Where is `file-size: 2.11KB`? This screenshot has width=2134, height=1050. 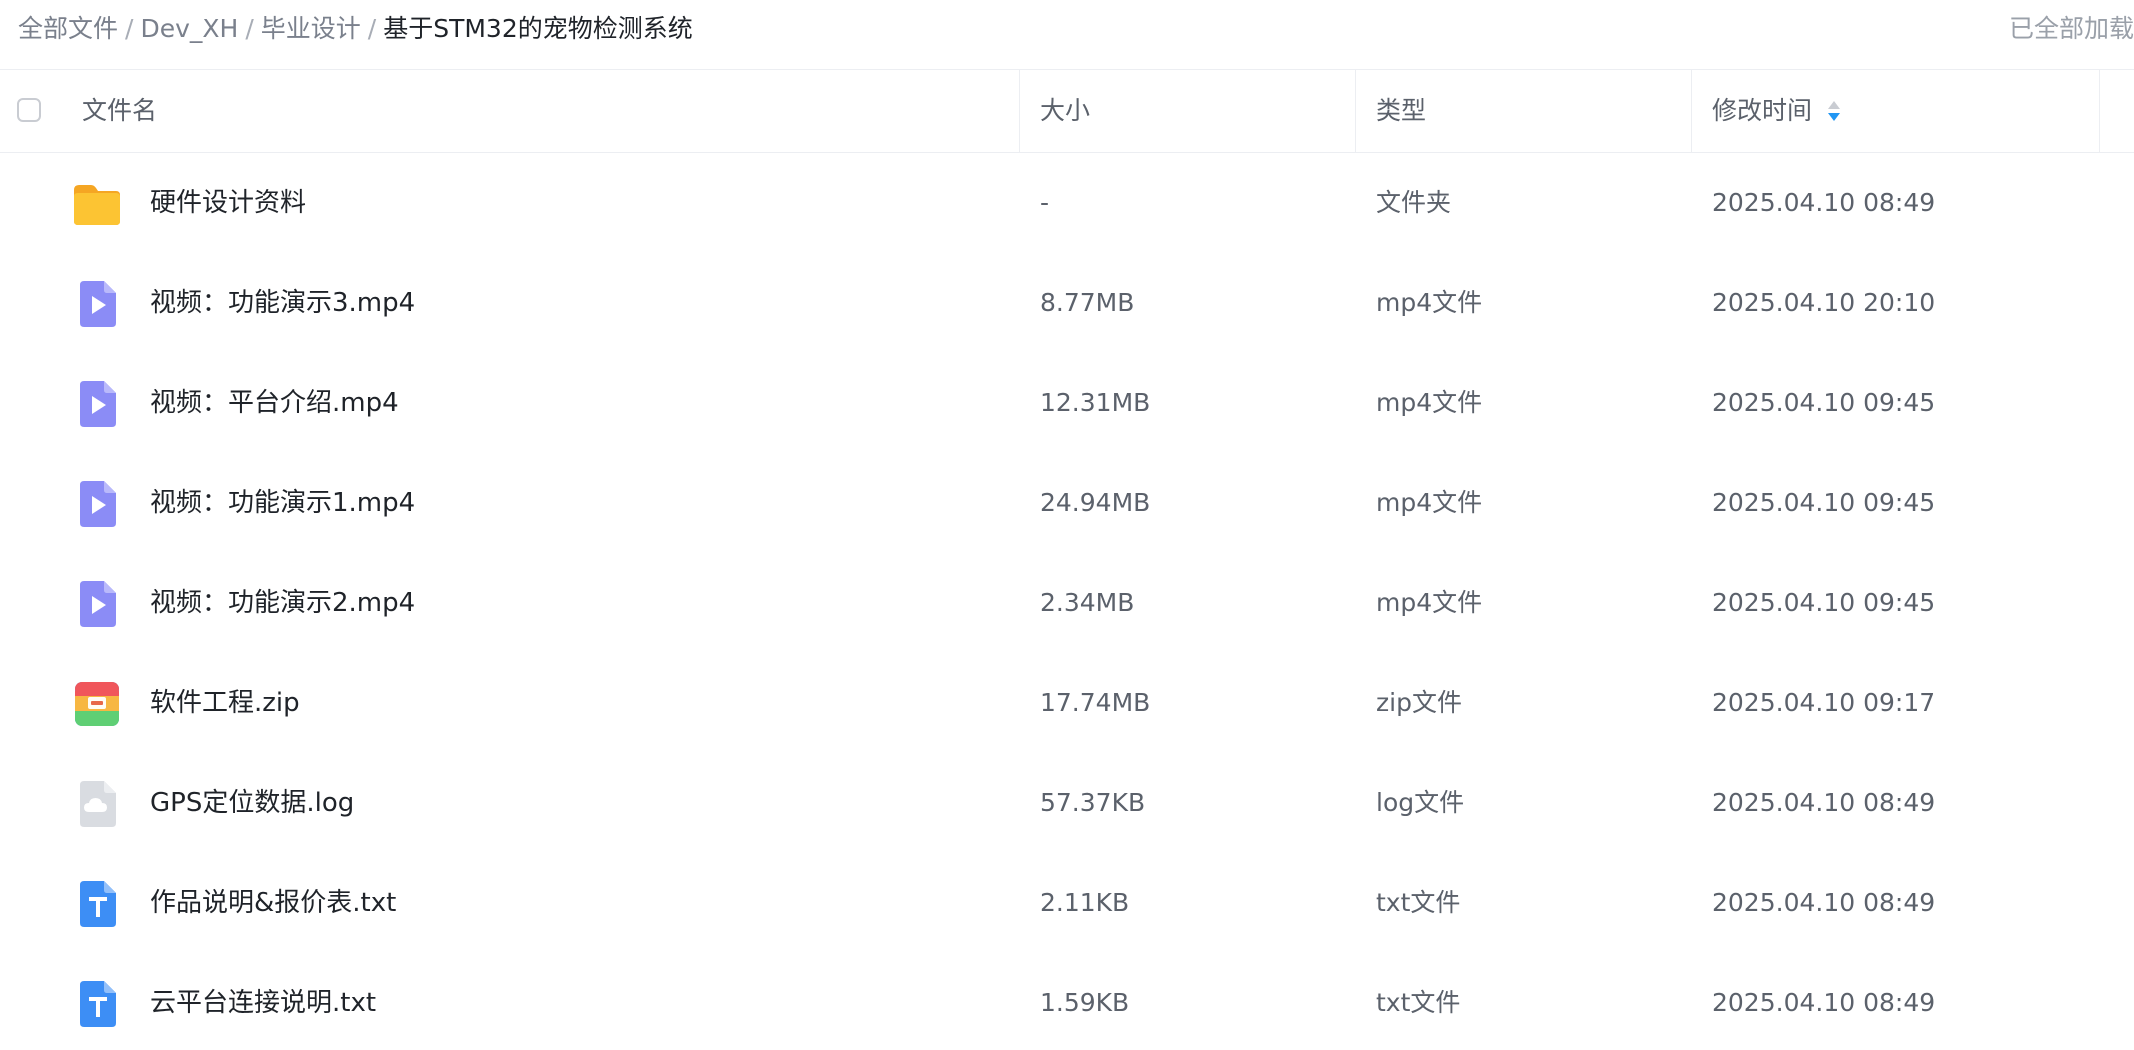
file-size: 2.11KB is located at coordinates (1085, 902).